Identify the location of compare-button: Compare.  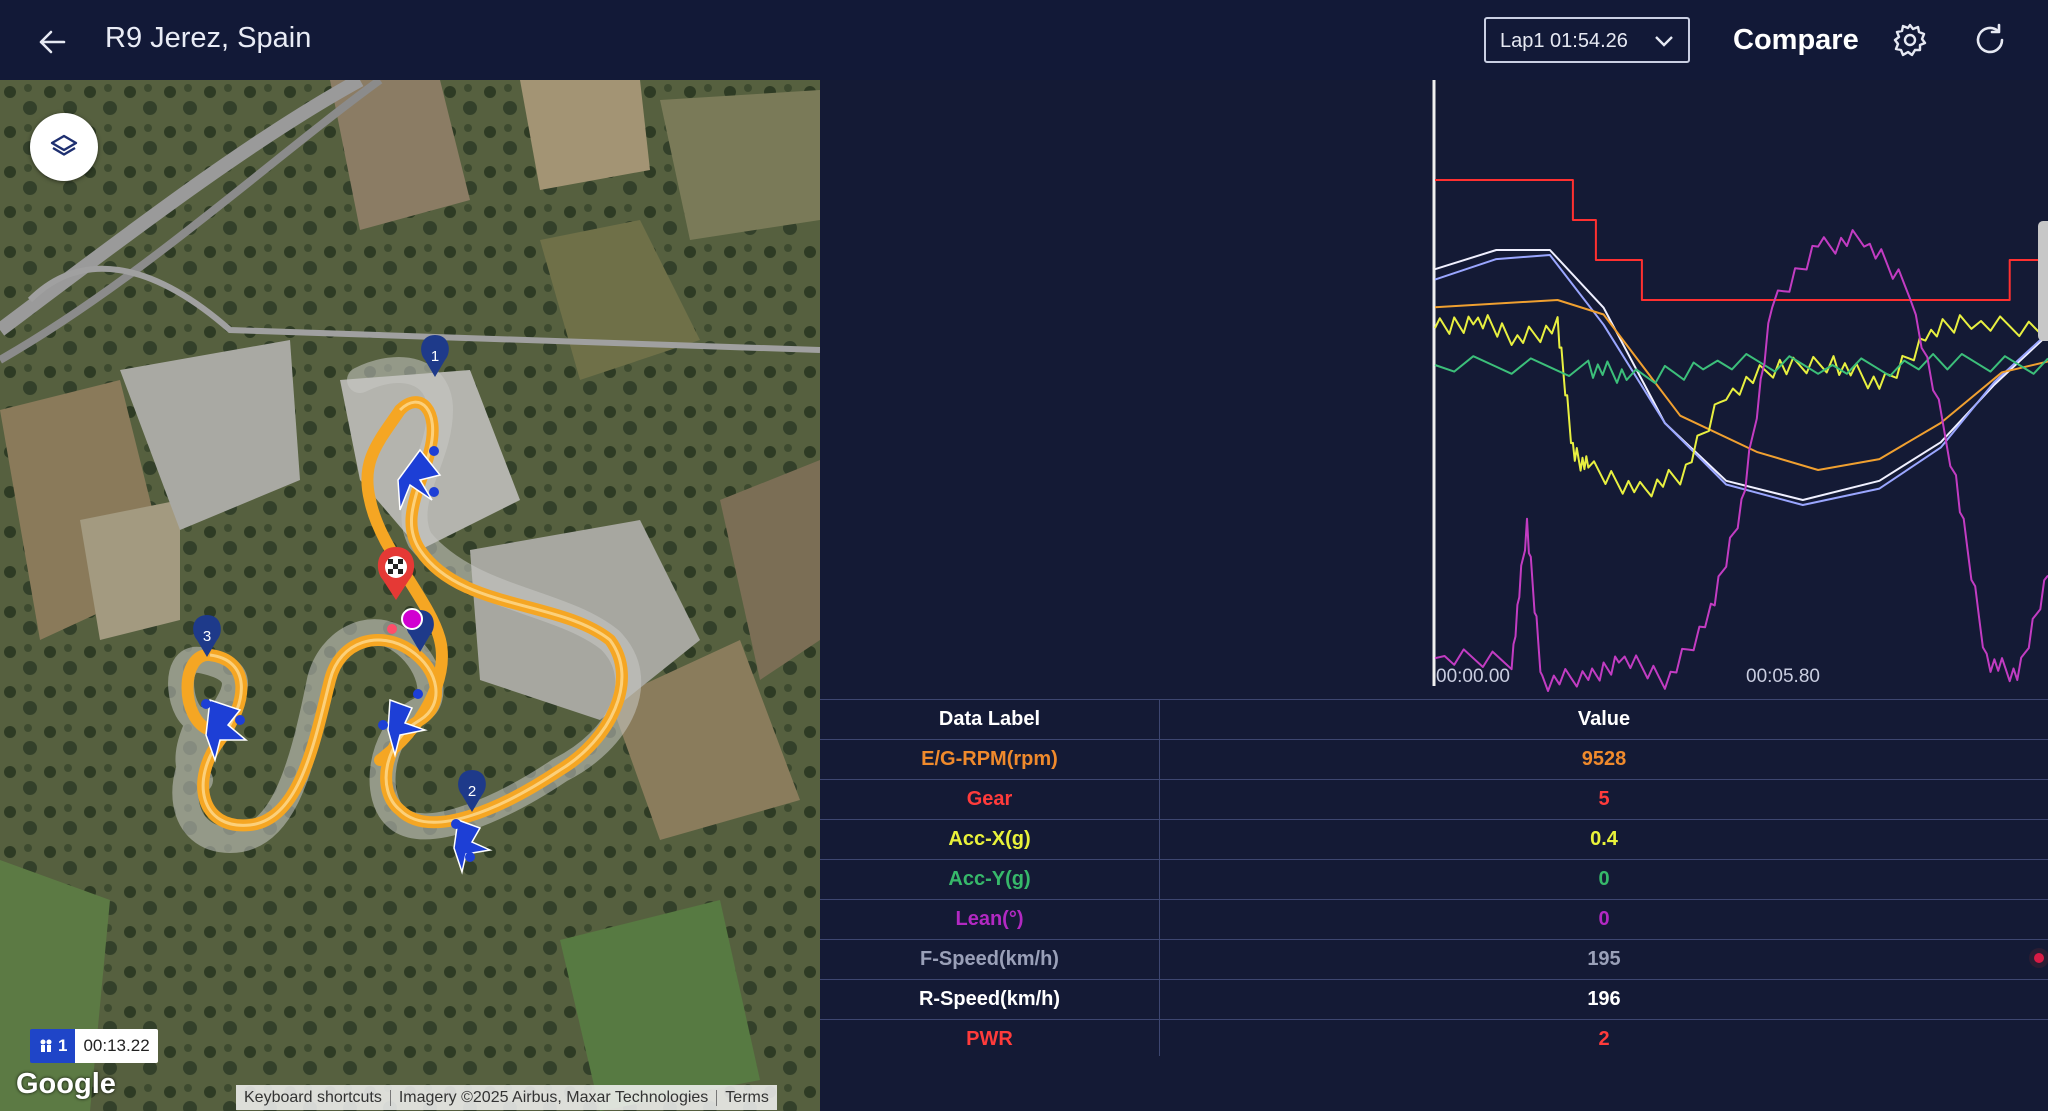
(1796, 40).